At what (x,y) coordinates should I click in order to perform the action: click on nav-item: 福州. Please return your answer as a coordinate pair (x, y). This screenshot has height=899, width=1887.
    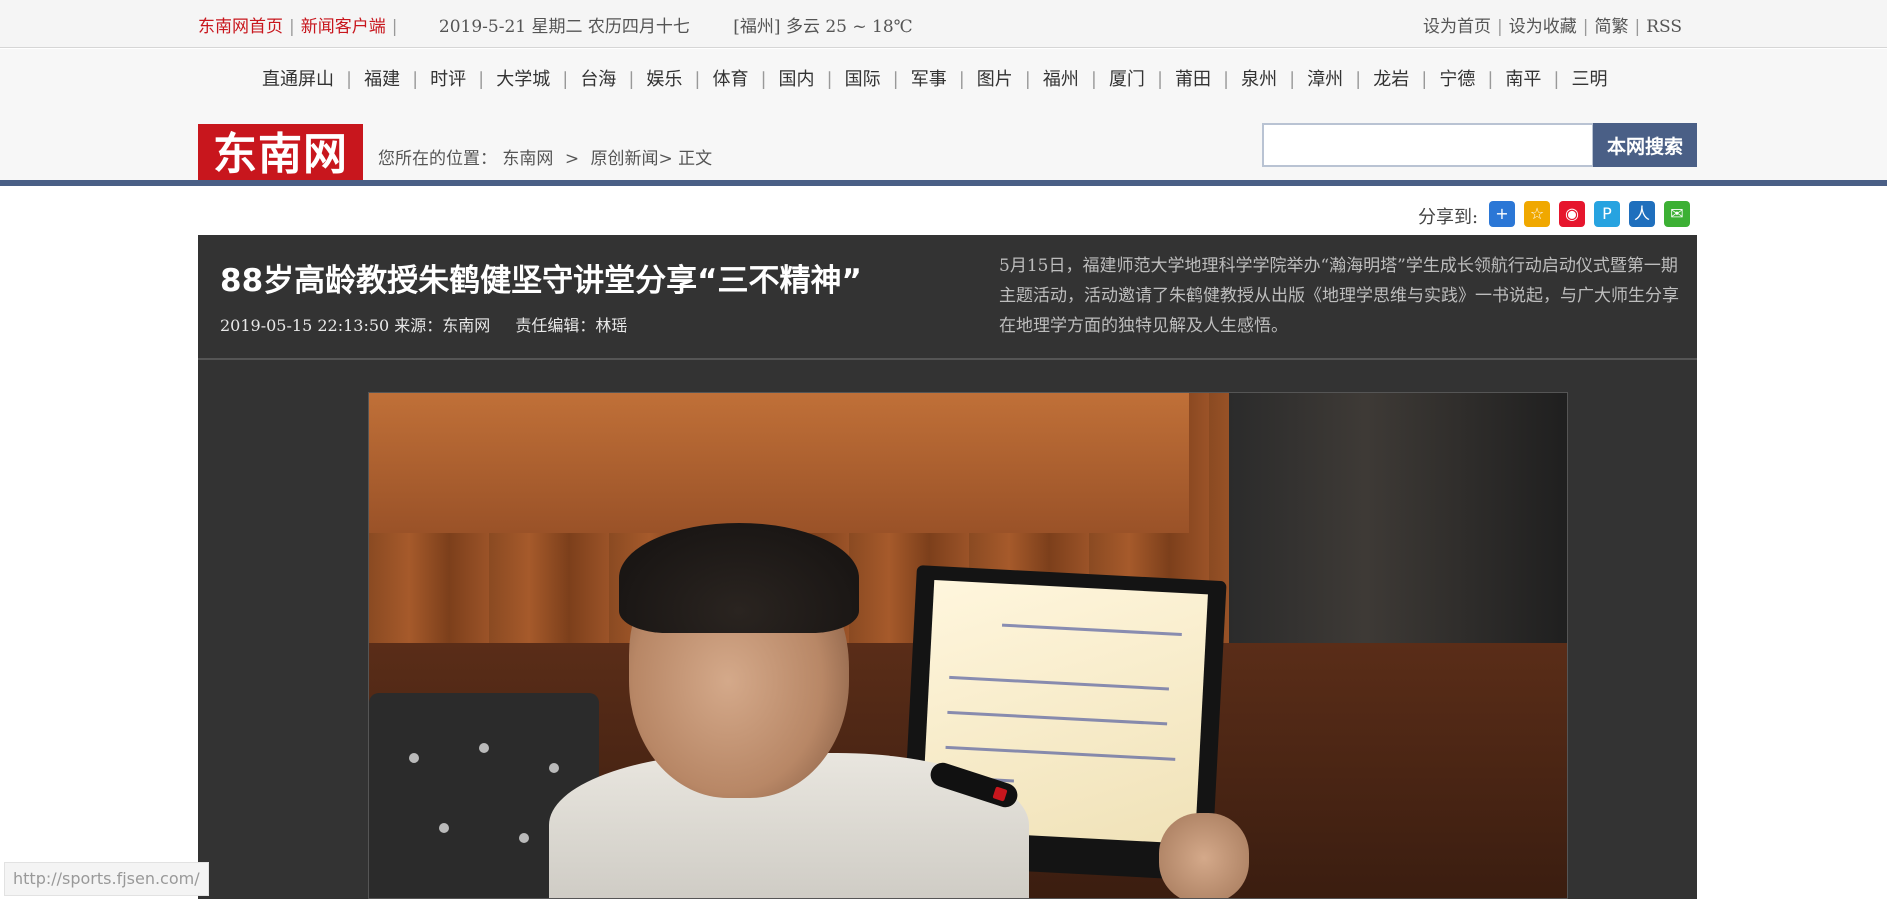
    Looking at the image, I should click on (1061, 79).